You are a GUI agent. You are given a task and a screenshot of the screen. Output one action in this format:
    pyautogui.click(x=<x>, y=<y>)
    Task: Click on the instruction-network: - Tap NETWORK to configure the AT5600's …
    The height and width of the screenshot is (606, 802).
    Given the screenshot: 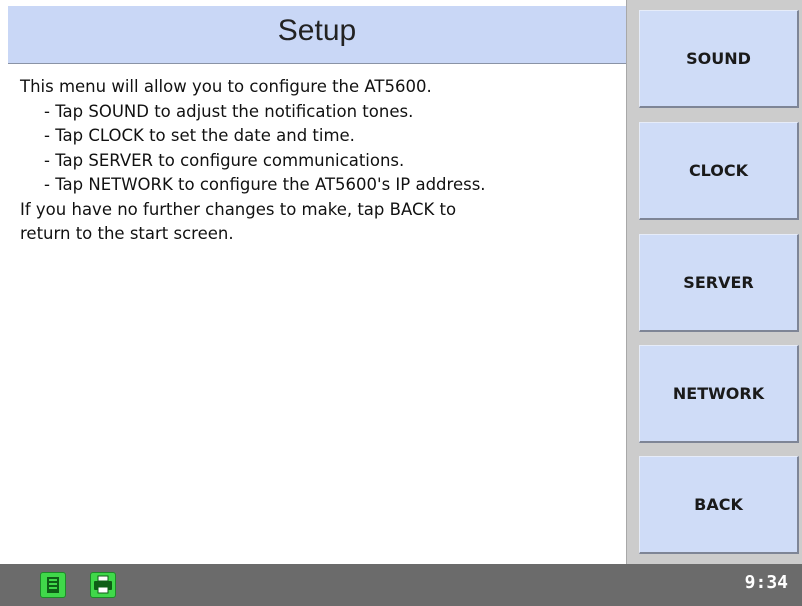 What is the action you would take?
    pyautogui.click(x=265, y=184)
    